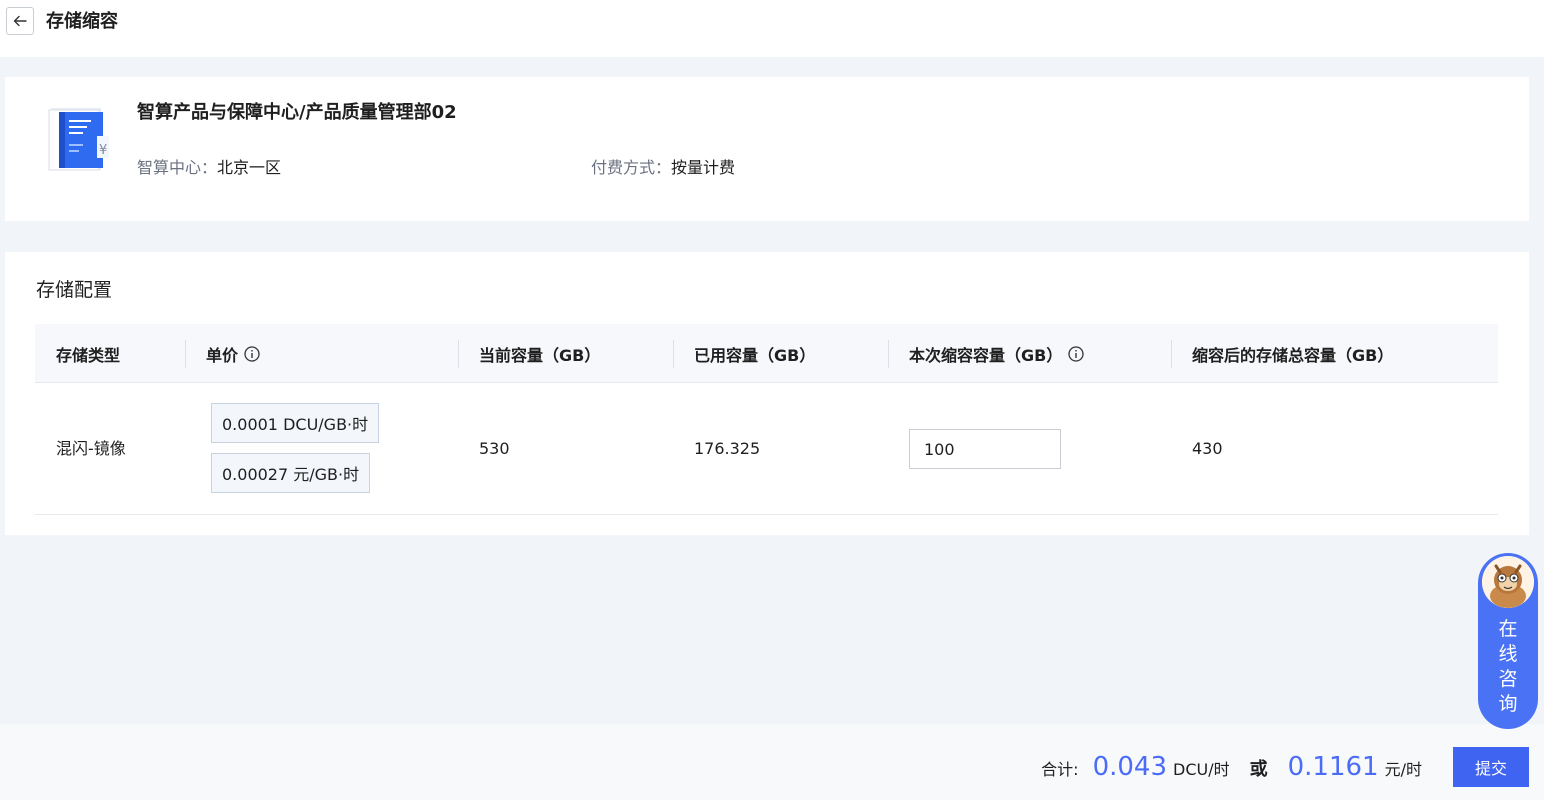 The width and height of the screenshot is (1544, 800). I want to click on col-used-capacity: 已用容量（GB）, so click(755, 355).